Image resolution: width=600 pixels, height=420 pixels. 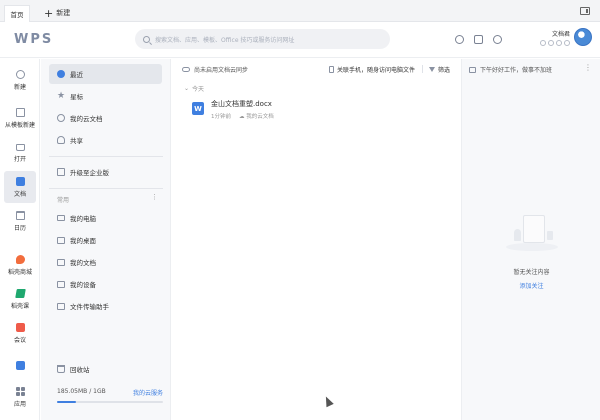 I want to click on nav-item-recent: 最近, so click(x=105, y=74).